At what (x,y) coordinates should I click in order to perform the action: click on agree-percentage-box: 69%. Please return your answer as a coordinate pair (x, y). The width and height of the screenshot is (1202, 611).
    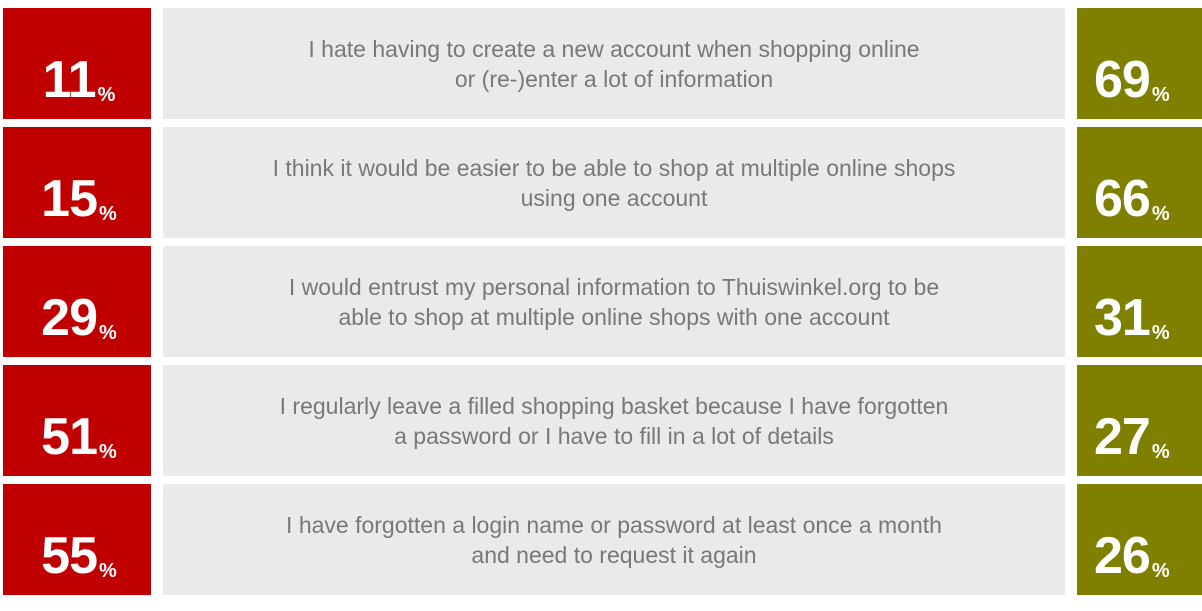
    Looking at the image, I should click on (1139, 63).